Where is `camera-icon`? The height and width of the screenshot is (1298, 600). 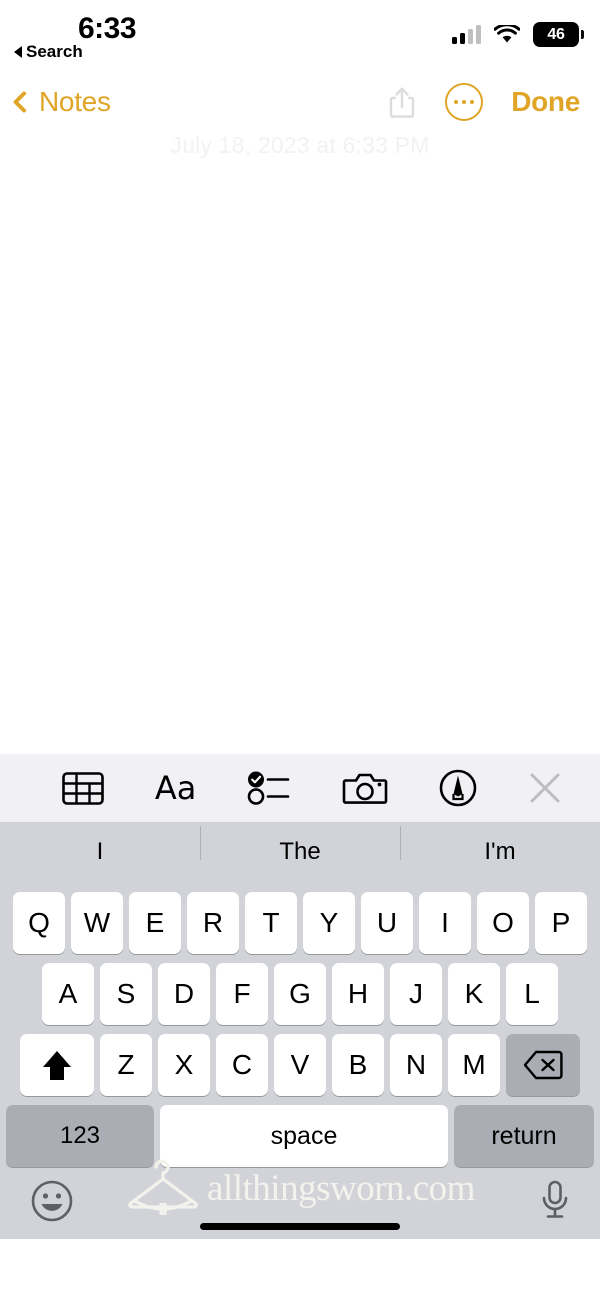 camera-icon is located at coordinates (365, 788).